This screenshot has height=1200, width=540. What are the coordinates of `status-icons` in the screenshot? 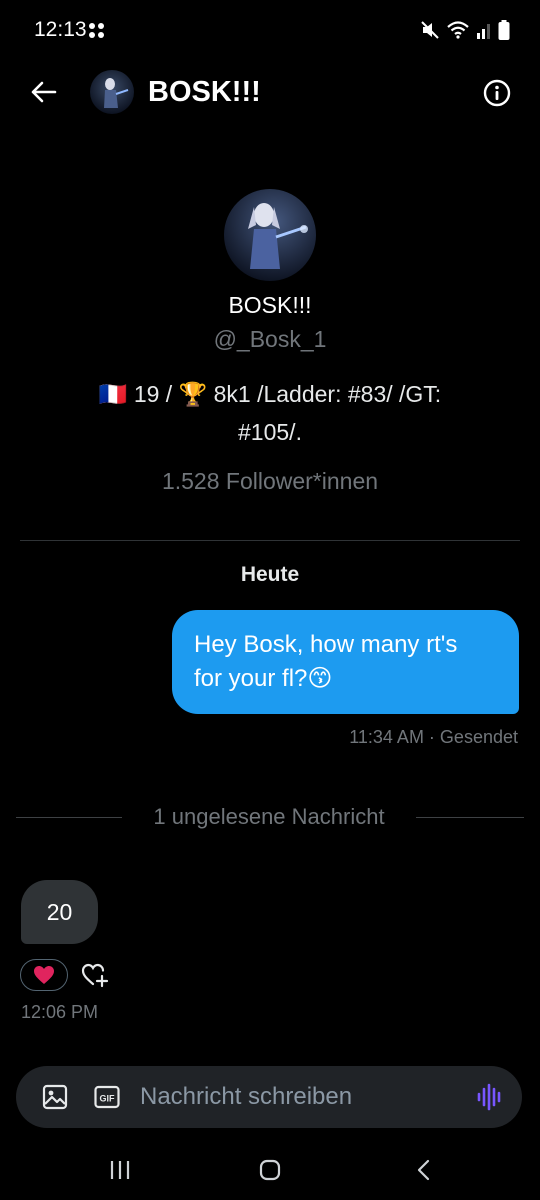 It's located at (465, 32).